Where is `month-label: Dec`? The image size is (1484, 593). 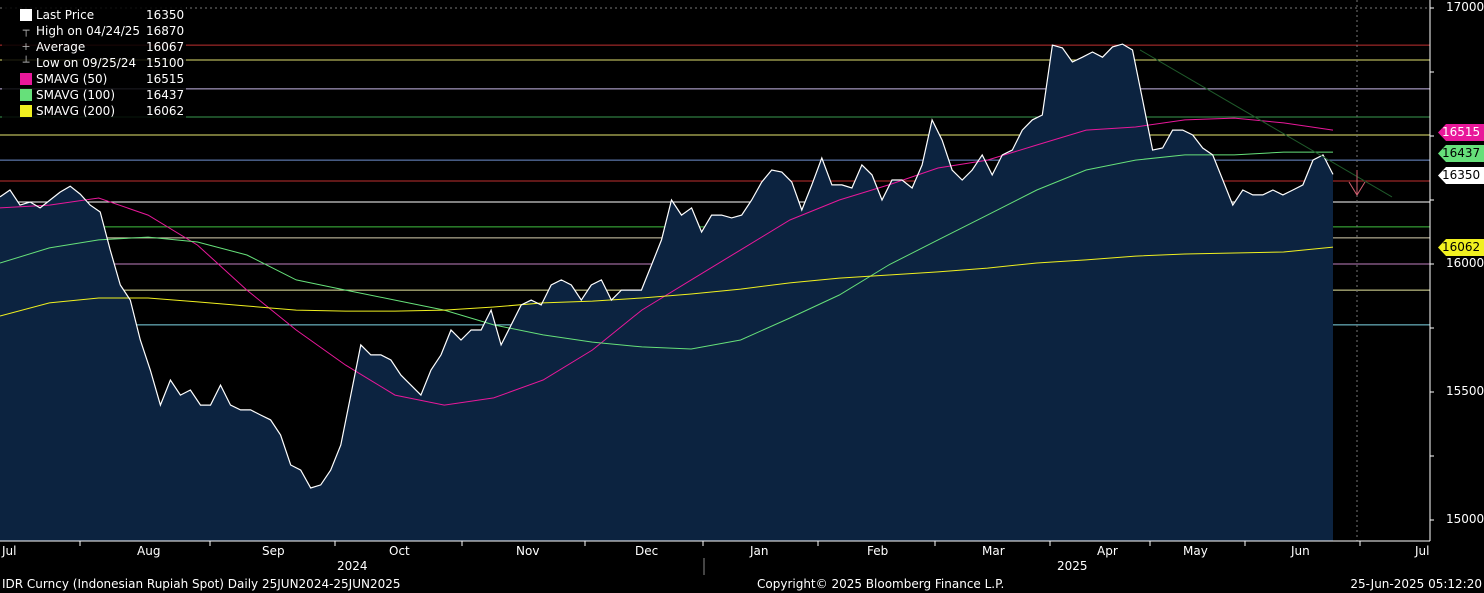 month-label: Dec is located at coordinates (647, 551).